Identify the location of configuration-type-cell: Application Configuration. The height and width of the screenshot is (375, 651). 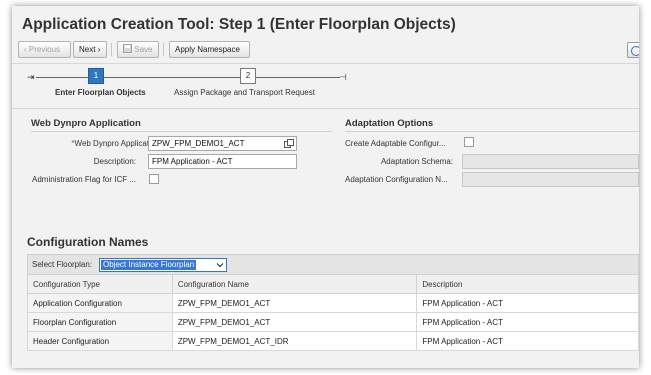
(100, 303).